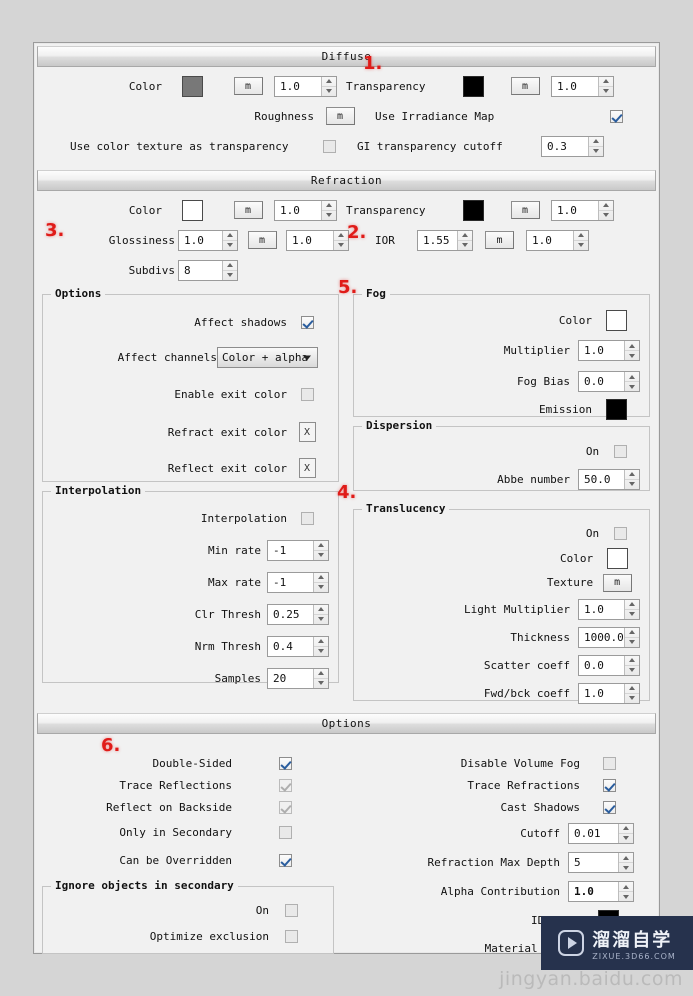  What do you see at coordinates (307, 322) in the screenshot?
I see `affect-shadows-checkbox` at bounding box center [307, 322].